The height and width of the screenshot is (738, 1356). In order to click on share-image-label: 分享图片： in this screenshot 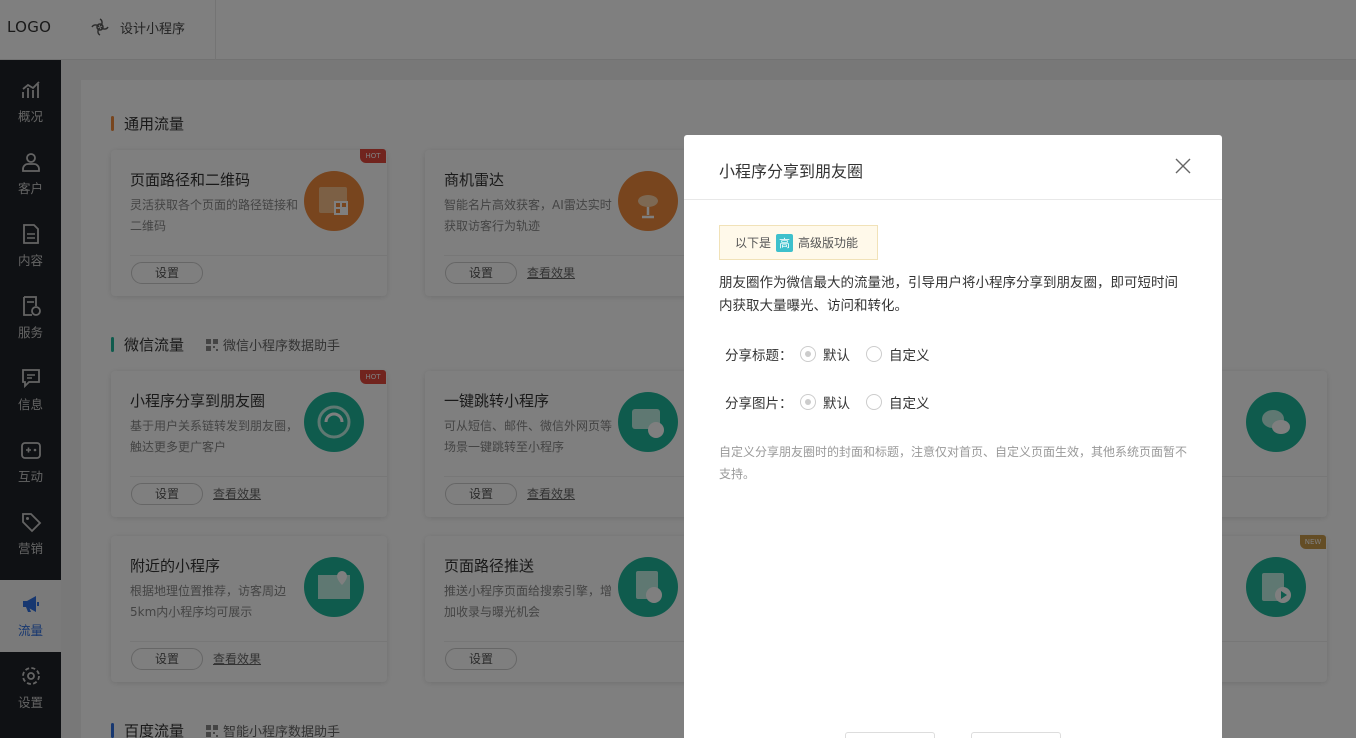, I will do `click(759, 404)`.